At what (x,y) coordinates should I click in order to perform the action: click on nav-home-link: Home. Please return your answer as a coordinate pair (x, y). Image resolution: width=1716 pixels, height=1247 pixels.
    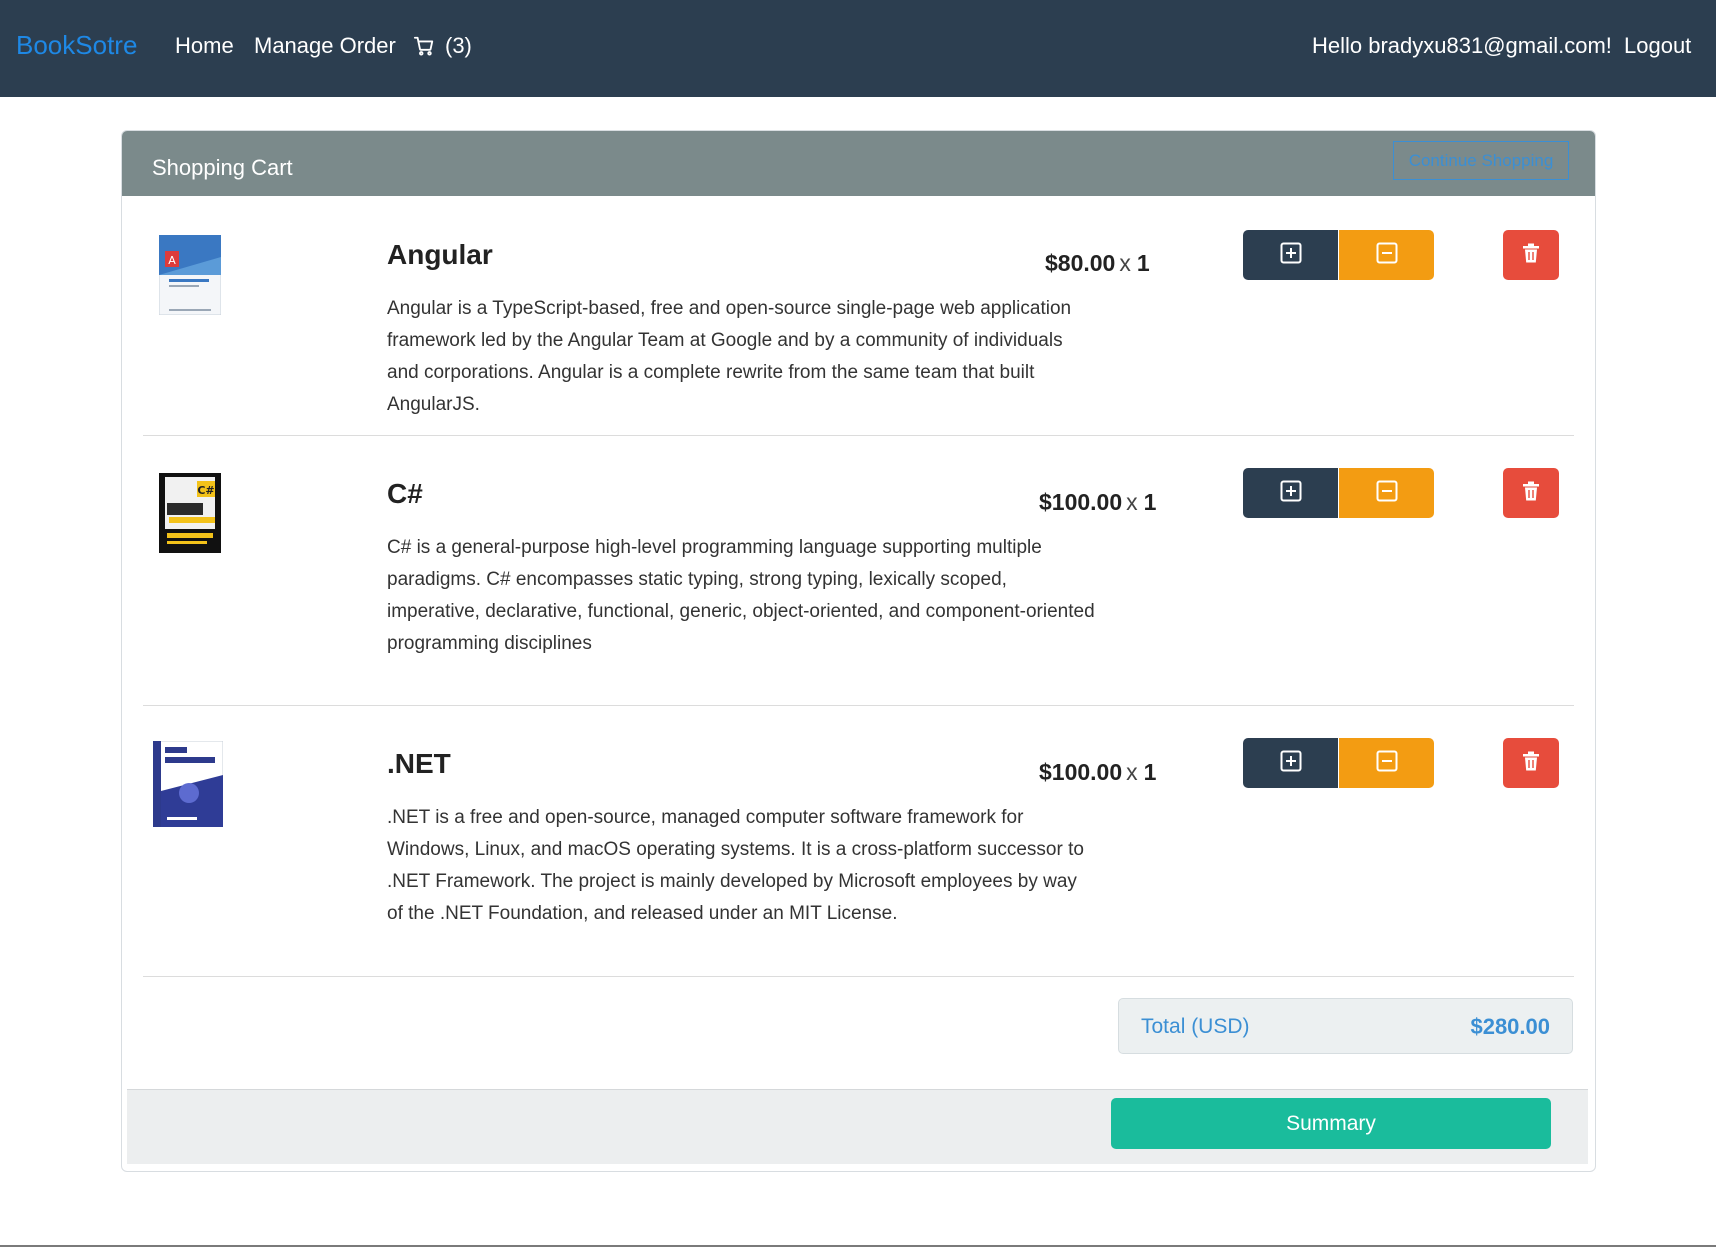
    Looking at the image, I should click on (204, 46).